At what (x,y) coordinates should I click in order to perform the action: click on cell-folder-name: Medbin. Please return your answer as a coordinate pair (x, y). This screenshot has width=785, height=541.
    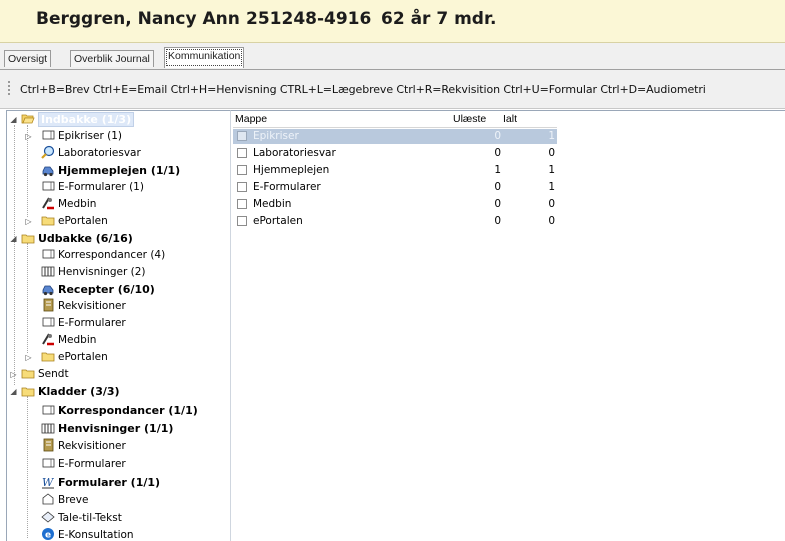
    Looking at the image, I should click on (272, 204).